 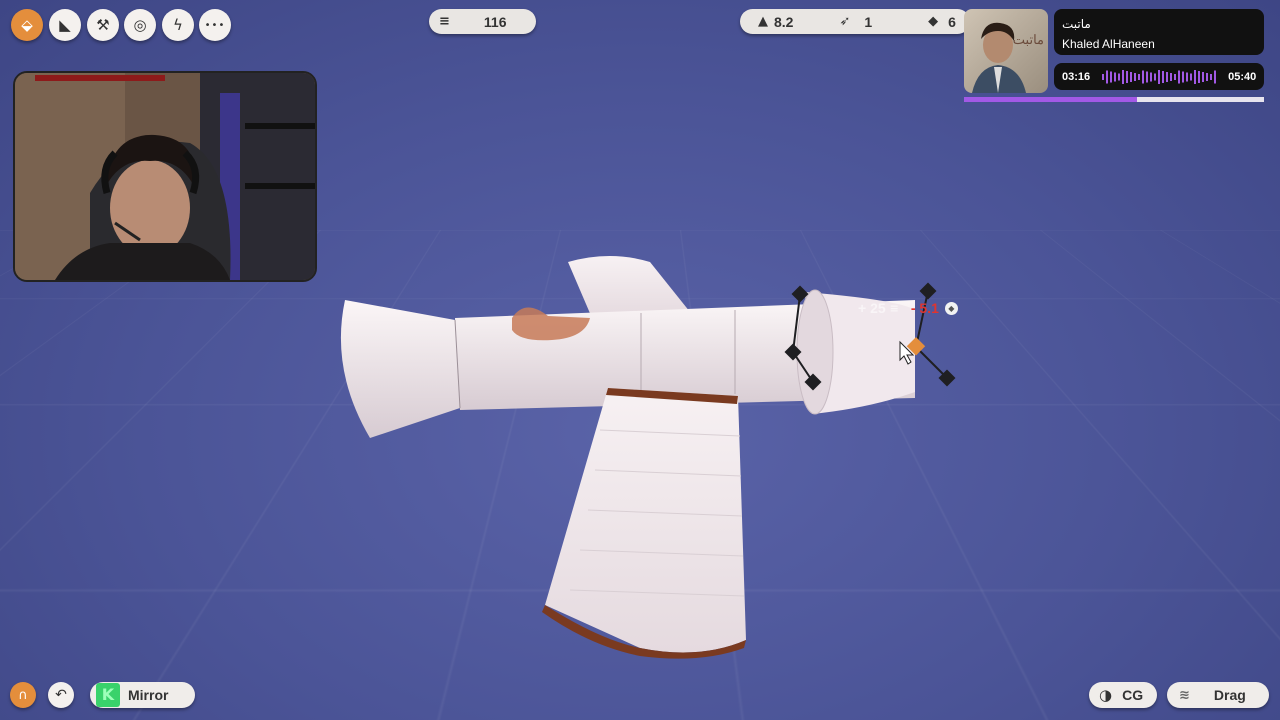 What do you see at coordinates (645, 520) in the screenshot?
I see `main-wing` at bounding box center [645, 520].